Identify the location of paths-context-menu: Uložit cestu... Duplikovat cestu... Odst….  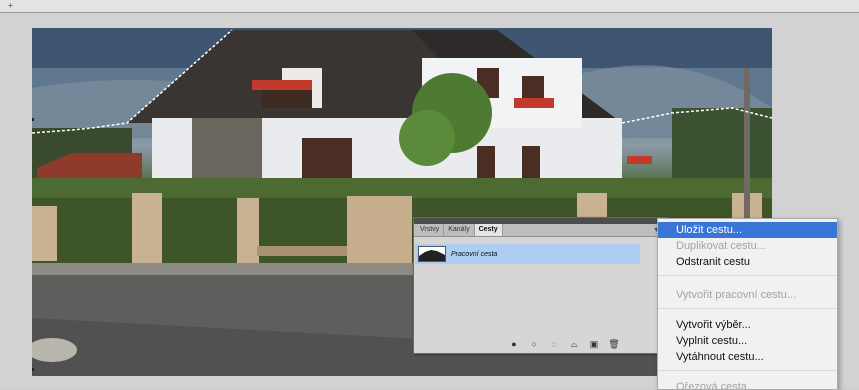
(747, 304).